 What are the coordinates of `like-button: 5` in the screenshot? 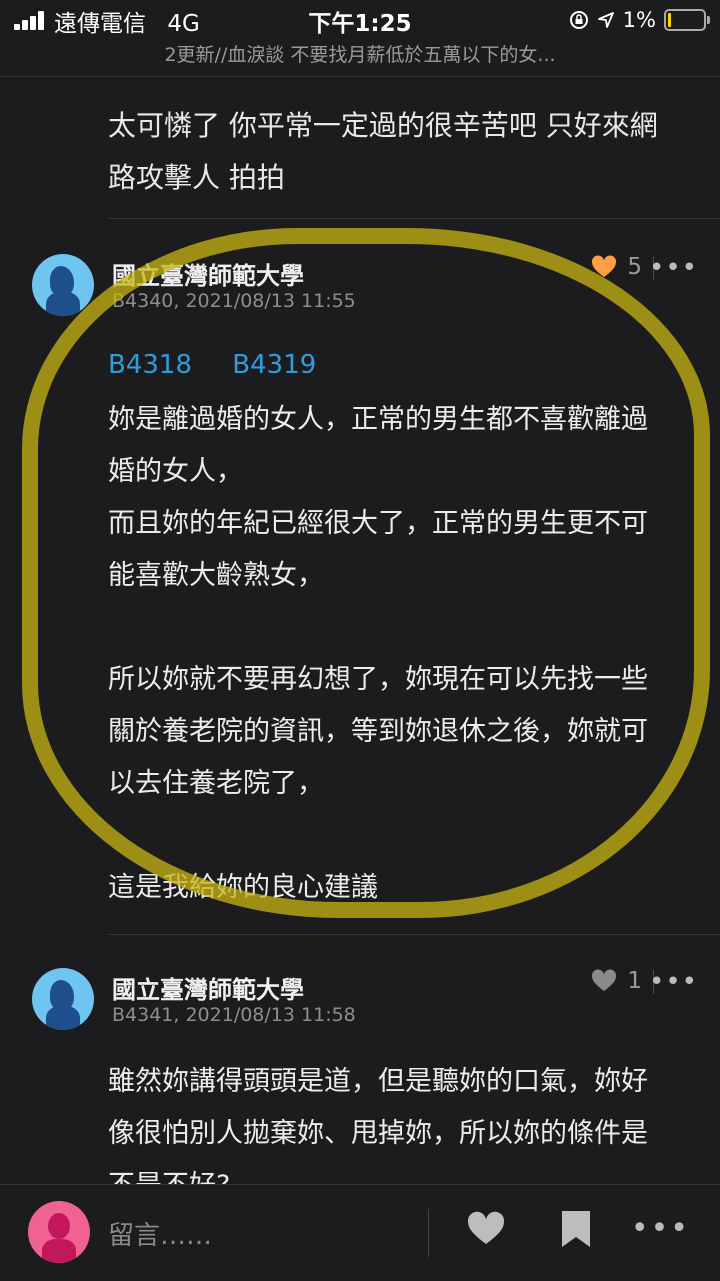 It's located at (616, 267).